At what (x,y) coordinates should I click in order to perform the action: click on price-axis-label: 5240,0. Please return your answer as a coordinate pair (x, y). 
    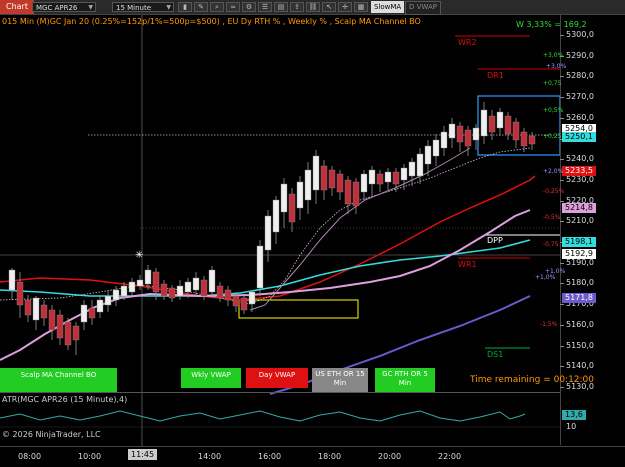
    Looking at the image, I should click on (580, 159).